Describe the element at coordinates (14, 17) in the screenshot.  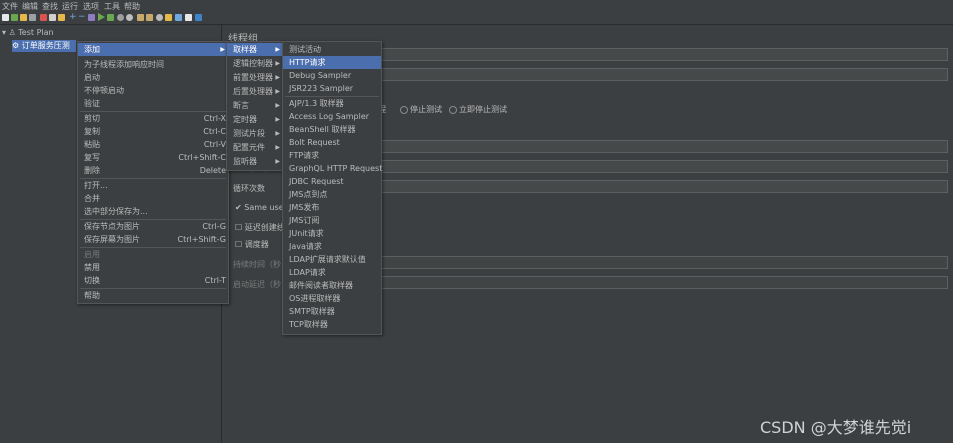
I see `templates-icon` at that location.